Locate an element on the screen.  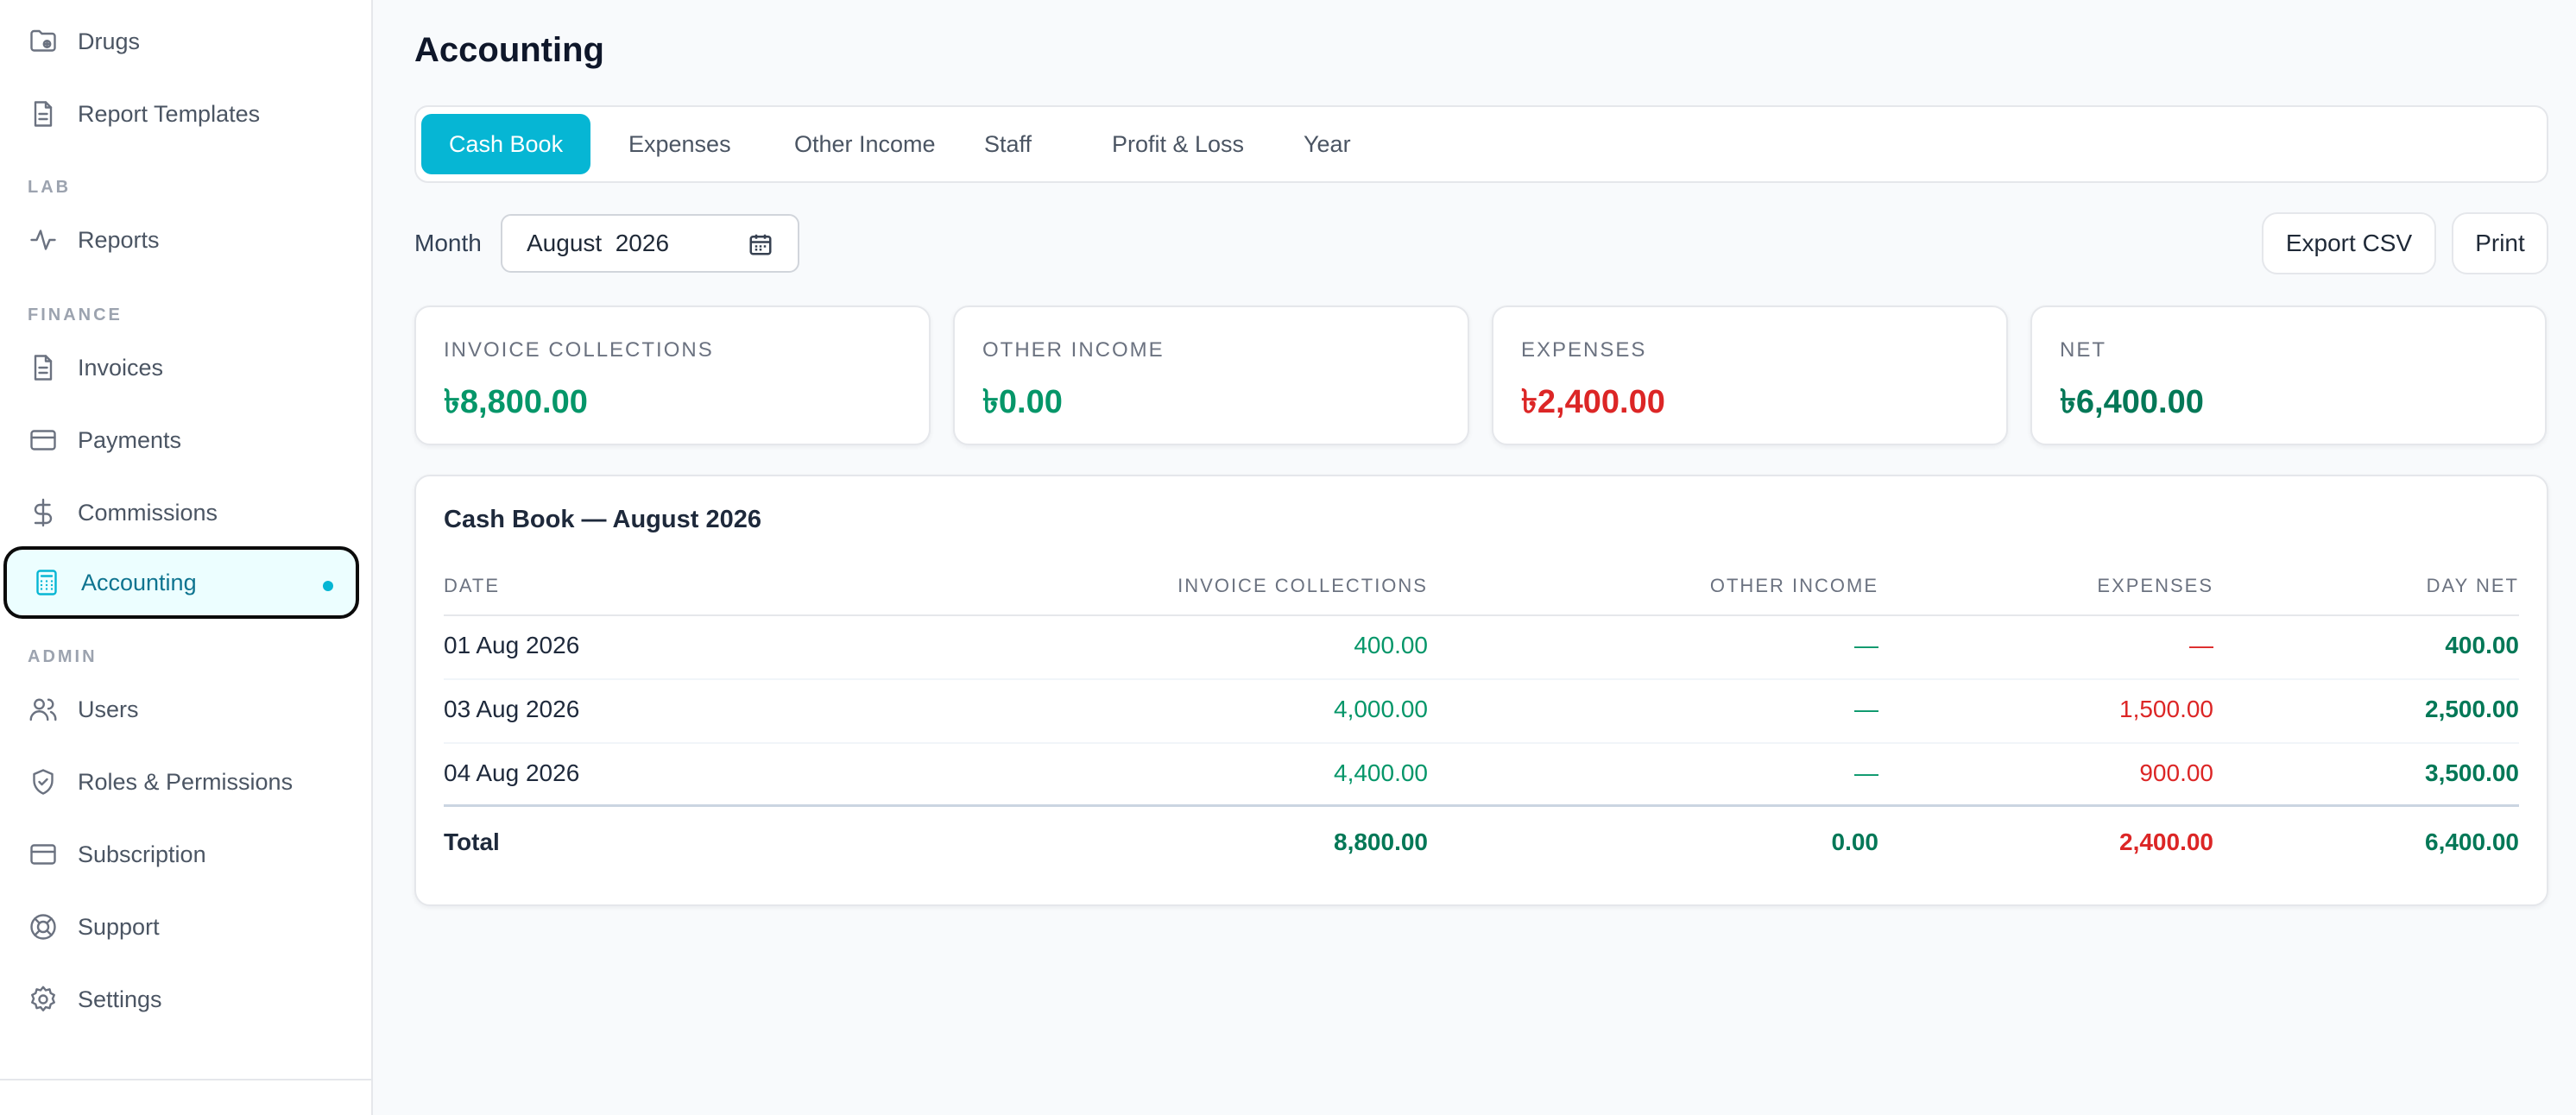
cell-expenses: 1,500.00 is located at coordinates (2166, 709).